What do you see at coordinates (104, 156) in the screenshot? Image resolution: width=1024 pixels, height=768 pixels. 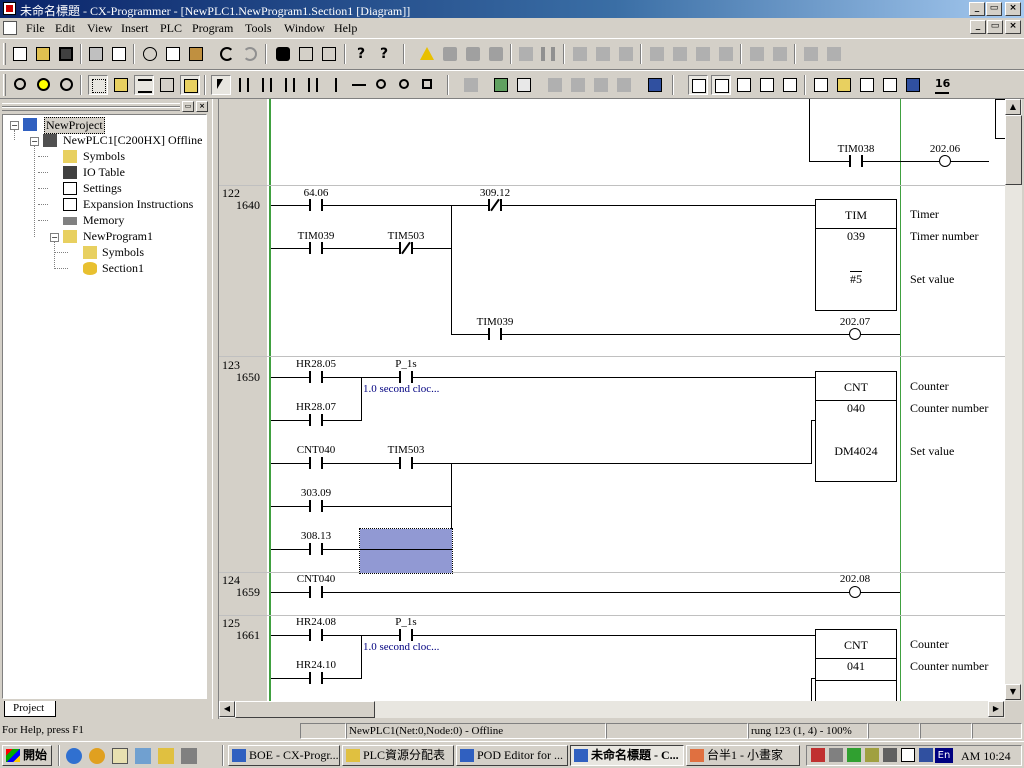 I see `tree-symbols: Symbols` at bounding box center [104, 156].